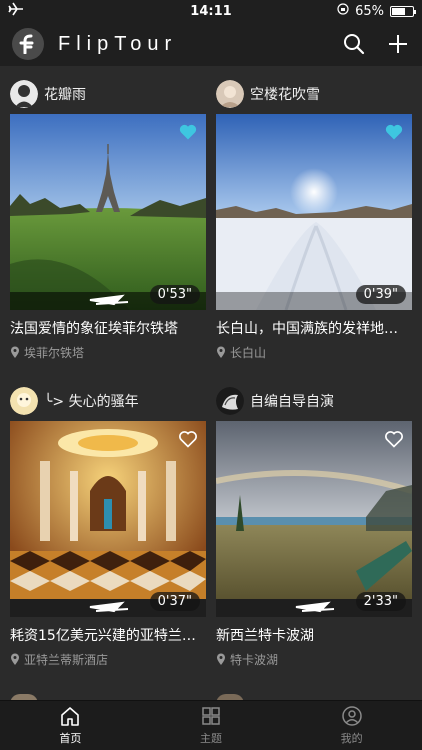 This screenshot has width=422, height=750. I want to click on duration-badge: 0'37", so click(174, 601).